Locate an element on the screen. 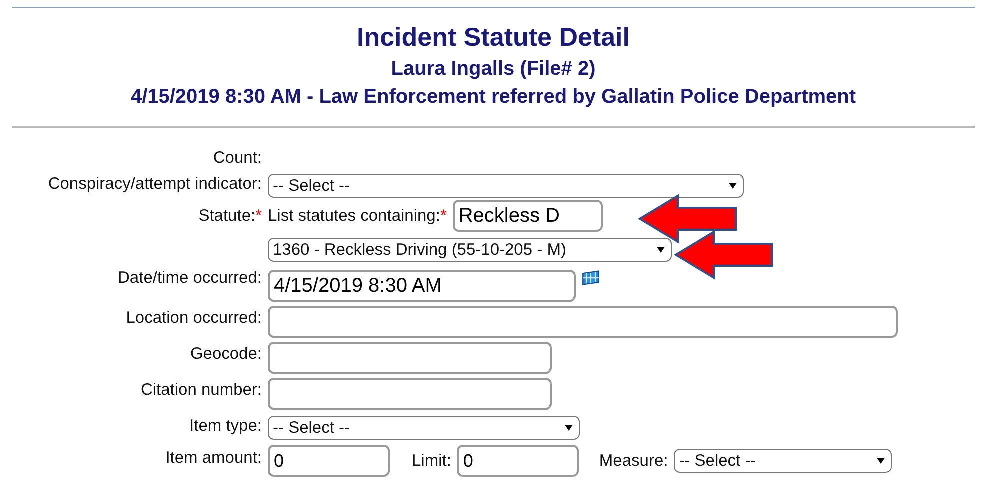  field-label: Limit: is located at coordinates (432, 461).